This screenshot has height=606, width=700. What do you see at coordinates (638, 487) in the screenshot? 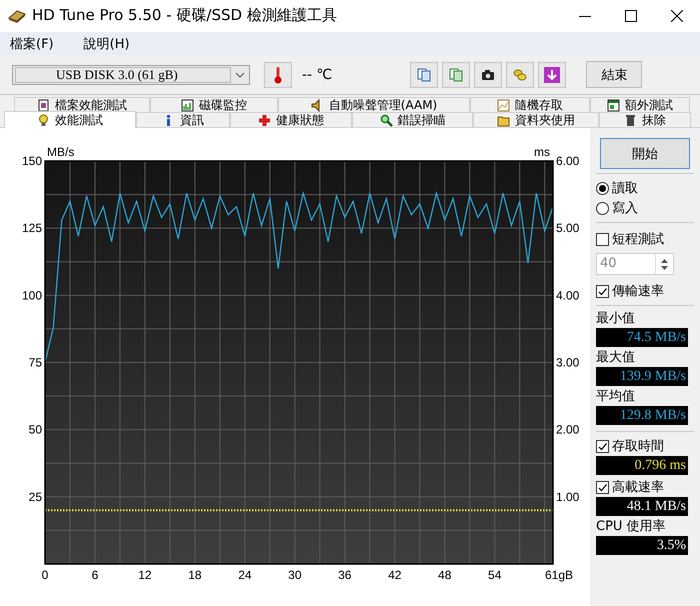
I see `checkbox-label: 高載速率` at bounding box center [638, 487].